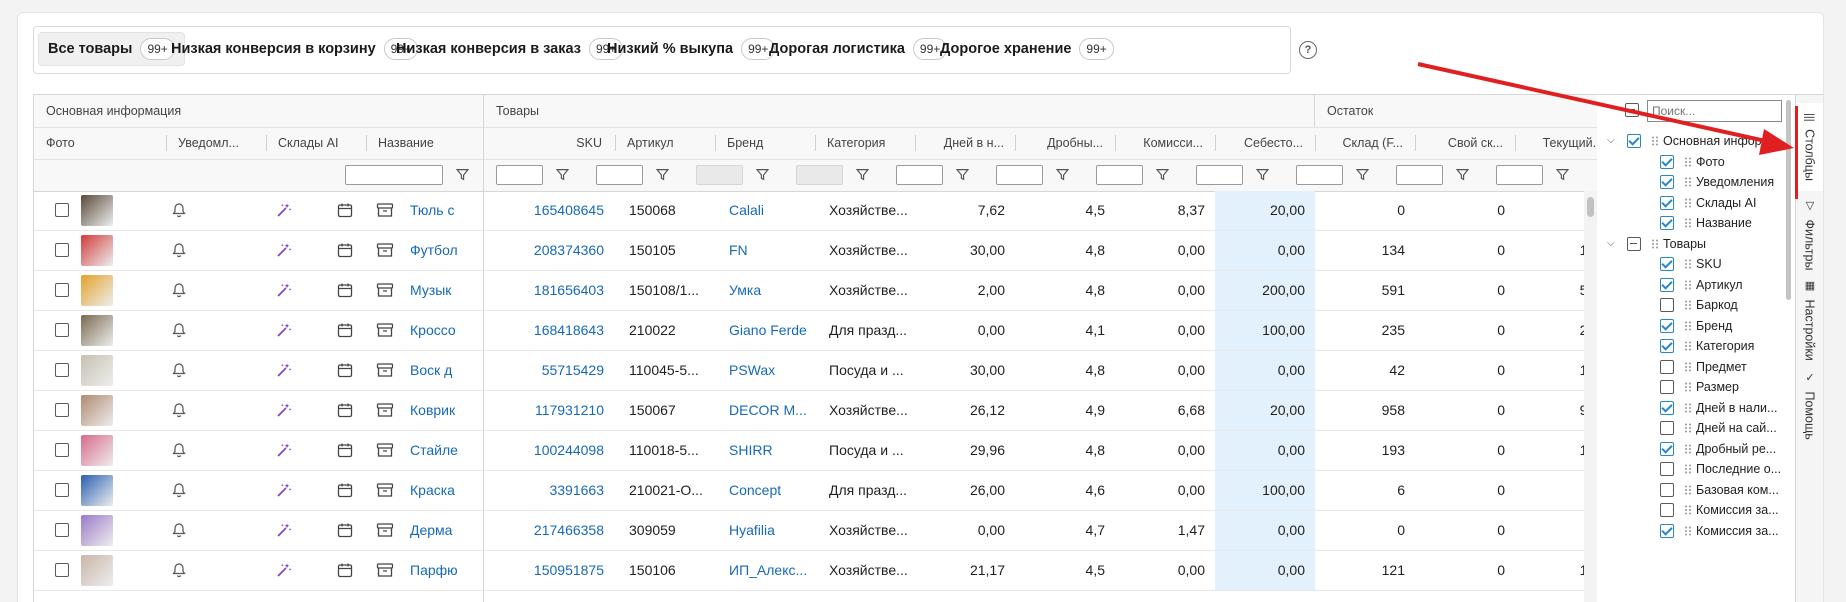 Image resolution: width=1846 pixels, height=602 pixels. Describe the element at coordinates (1605, 108) in the screenshot. I see `annotation-arrow` at that location.